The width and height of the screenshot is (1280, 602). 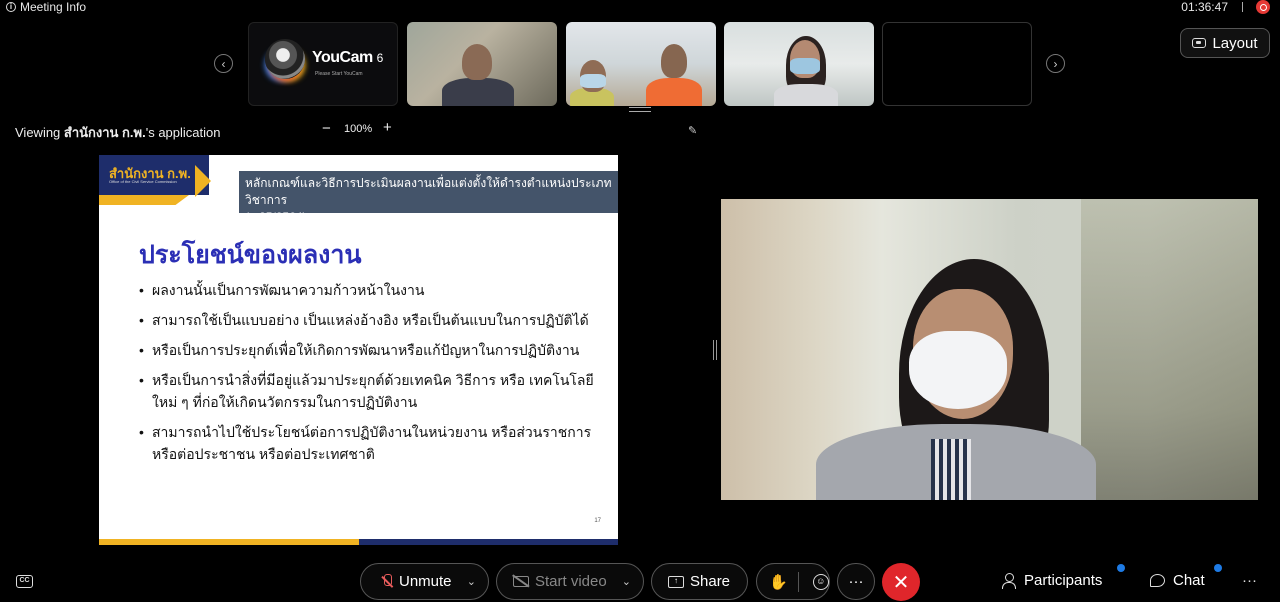 What do you see at coordinates (1242, 7) in the screenshot?
I see `top-divider` at bounding box center [1242, 7].